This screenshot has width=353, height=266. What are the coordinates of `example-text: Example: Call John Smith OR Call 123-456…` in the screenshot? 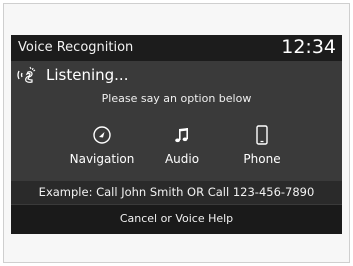 It's located at (176, 192).